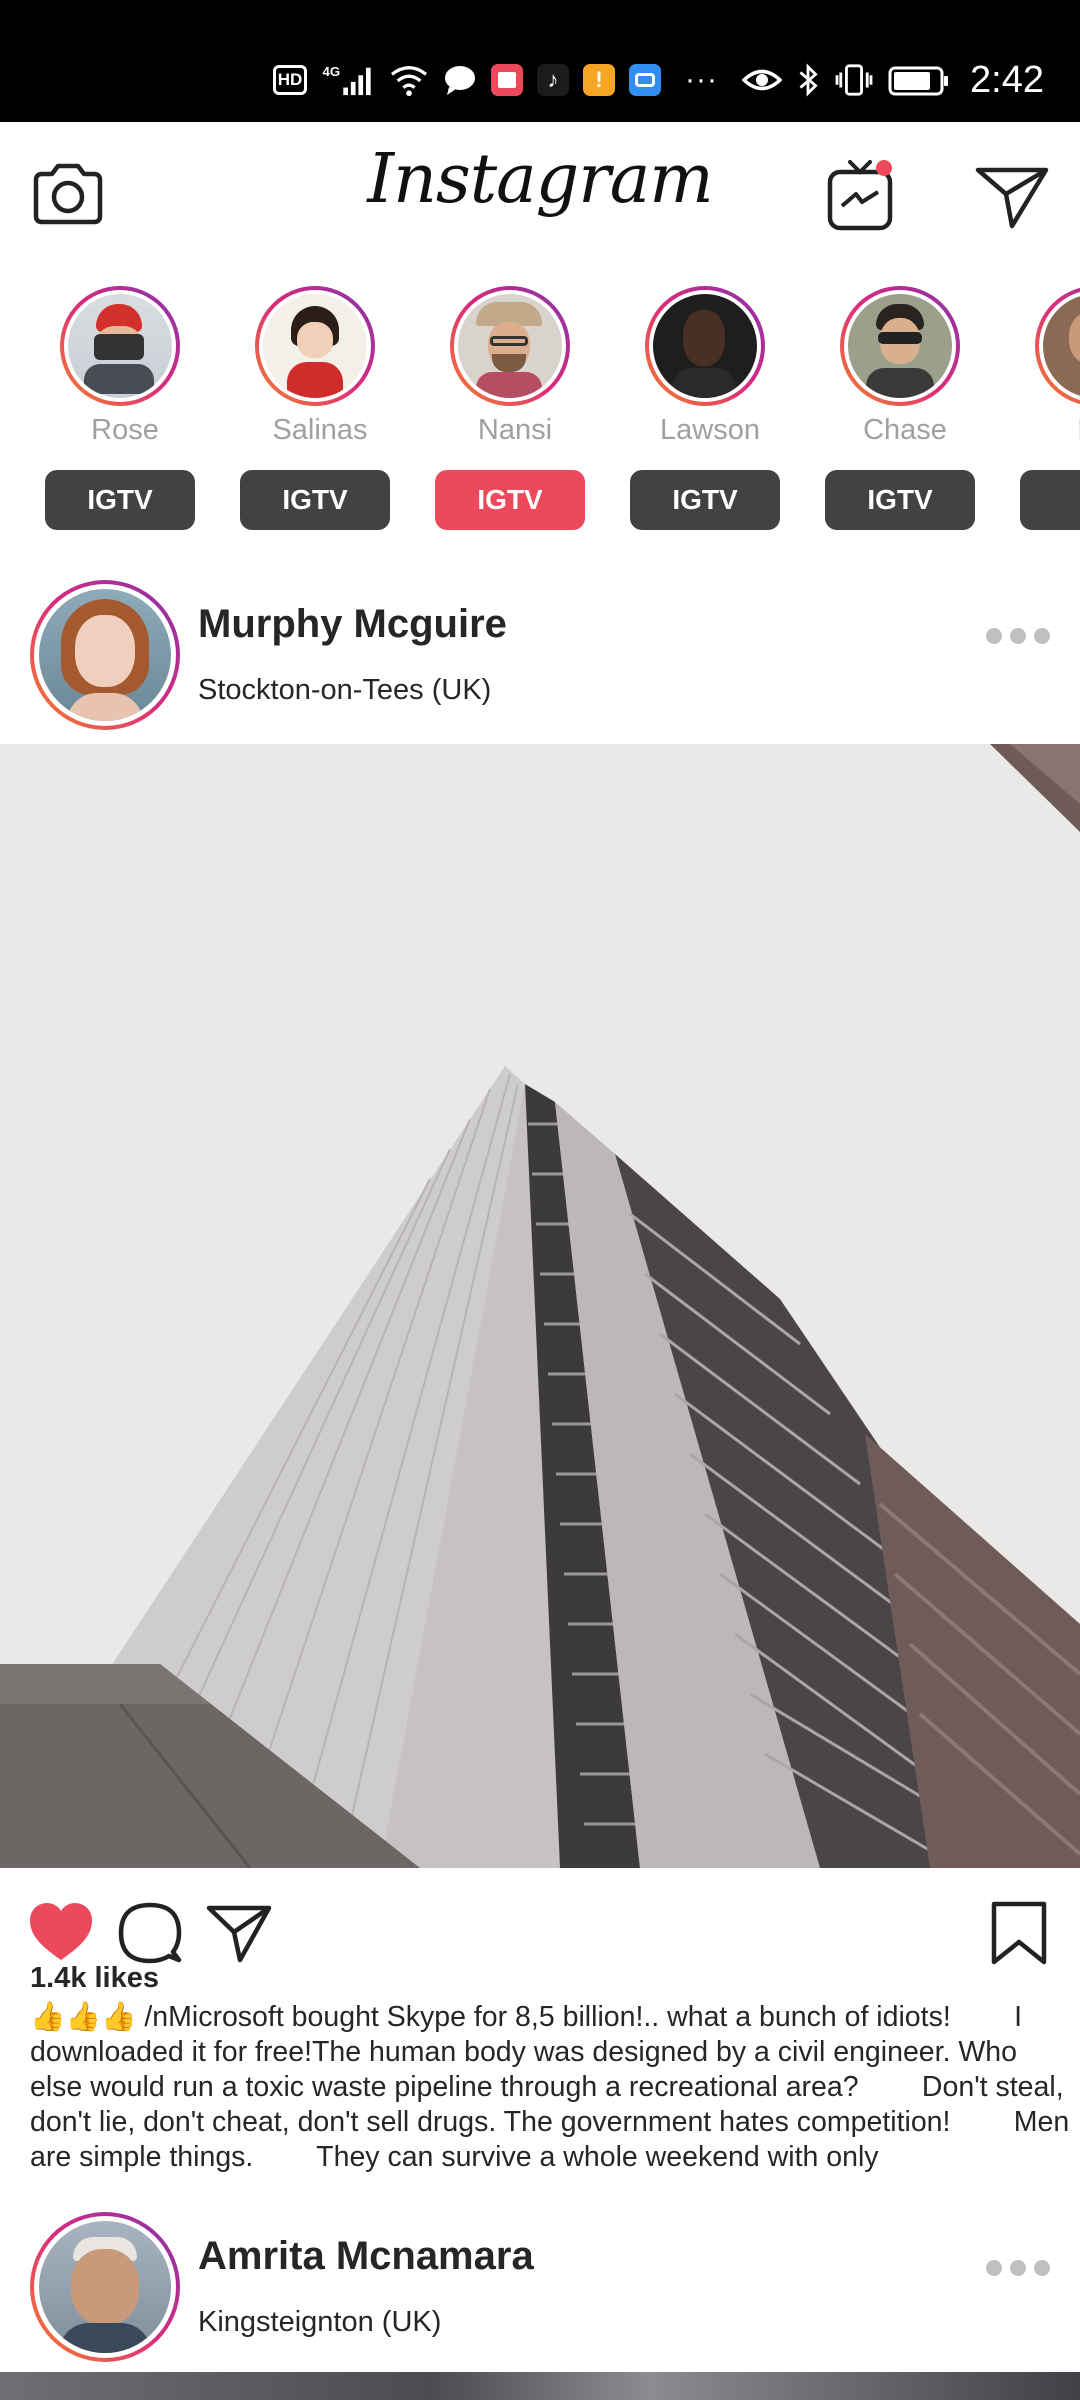 The image size is (1080, 2400). I want to click on clock-time: 2:42, so click(1007, 79).